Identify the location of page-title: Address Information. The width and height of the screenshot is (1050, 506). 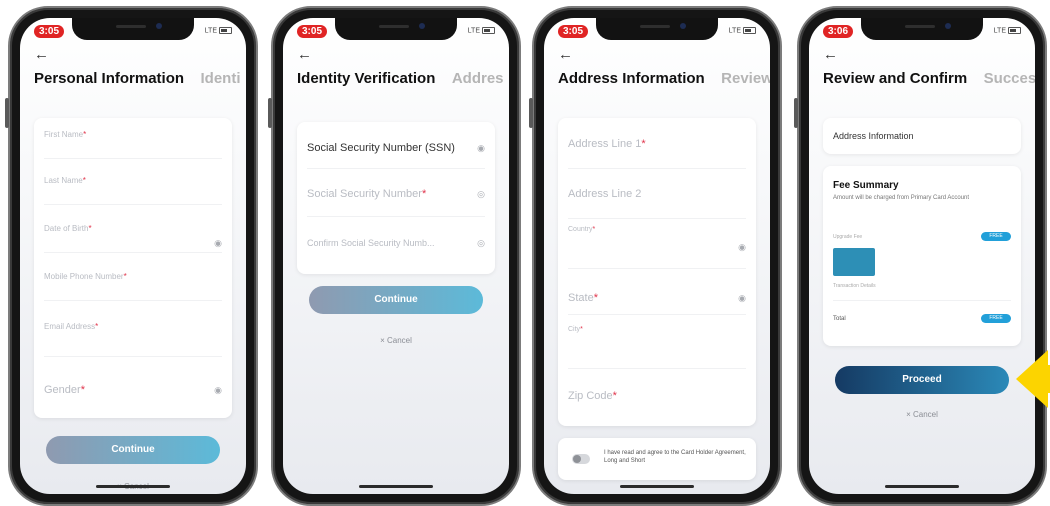
(631, 78).